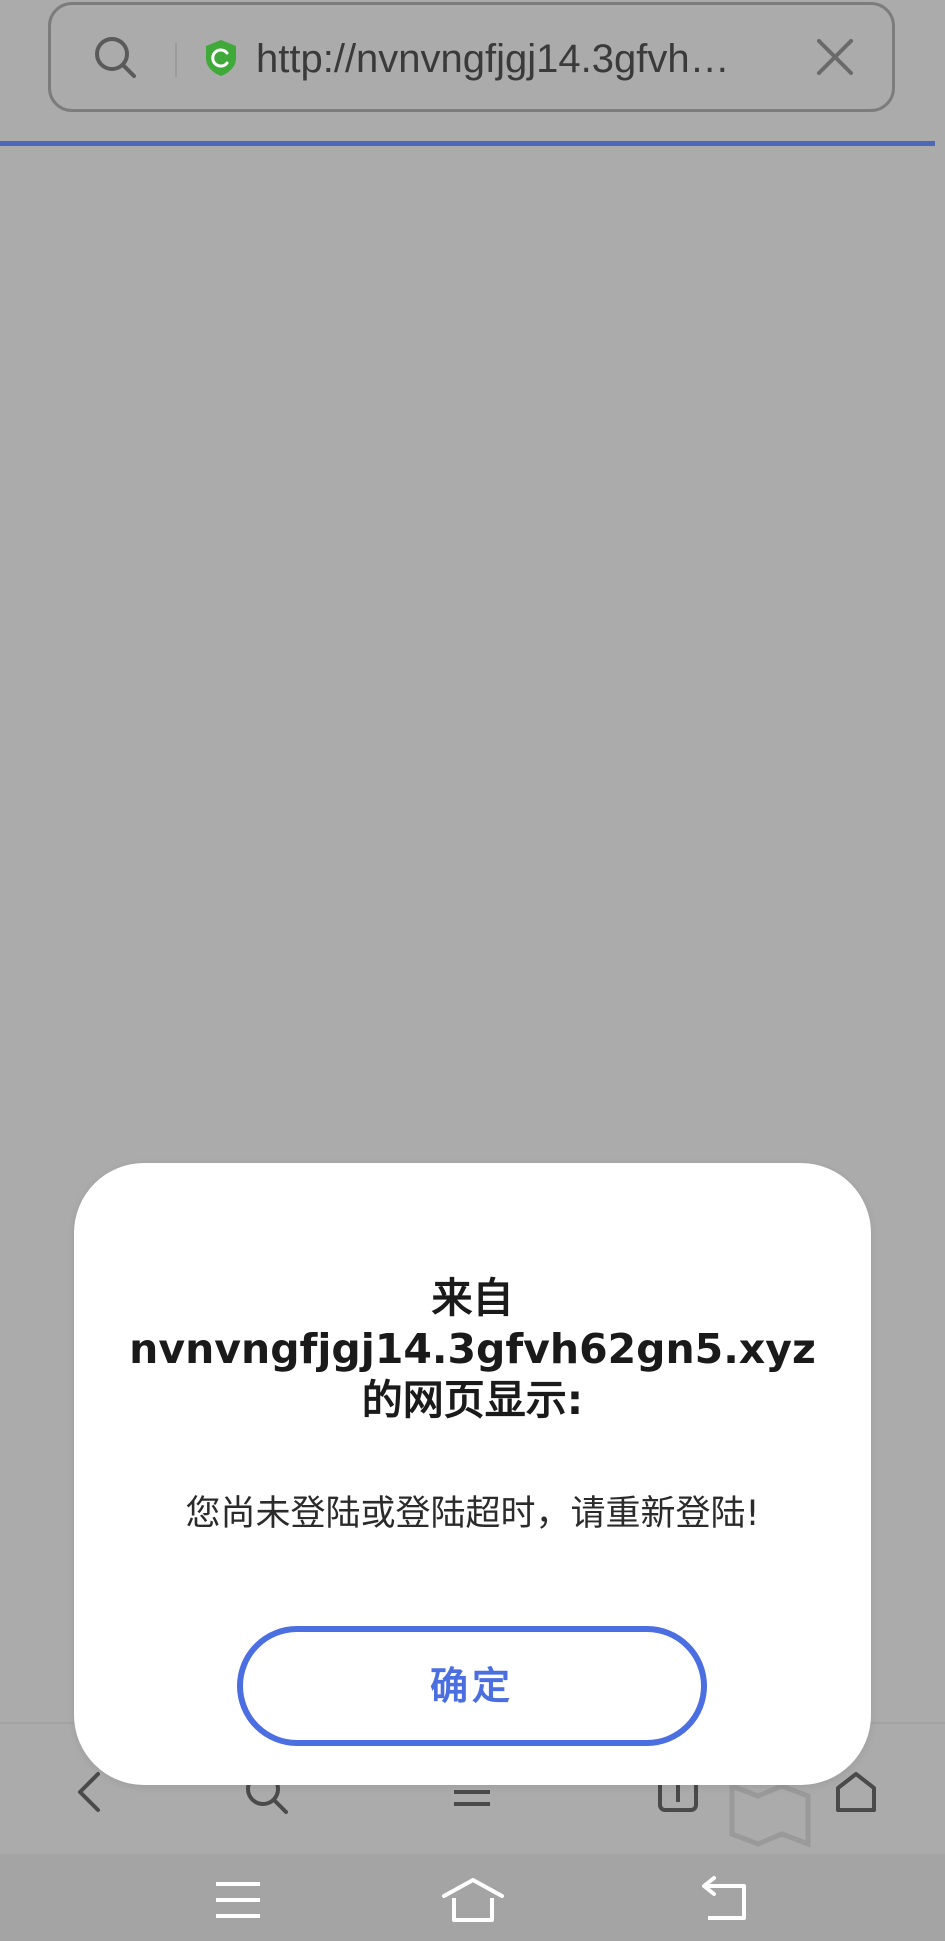  Describe the element at coordinates (467, 143) in the screenshot. I see `page-load-progress` at that location.